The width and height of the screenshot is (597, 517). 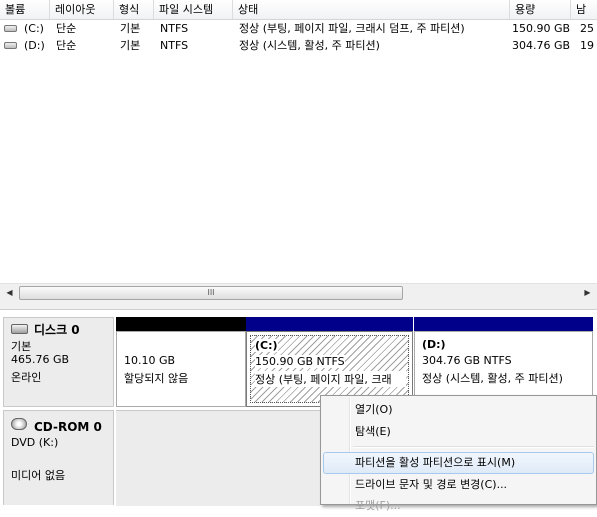 What do you see at coordinates (587, 45) in the screenshot?
I see `volume-free-space: 19` at bounding box center [587, 45].